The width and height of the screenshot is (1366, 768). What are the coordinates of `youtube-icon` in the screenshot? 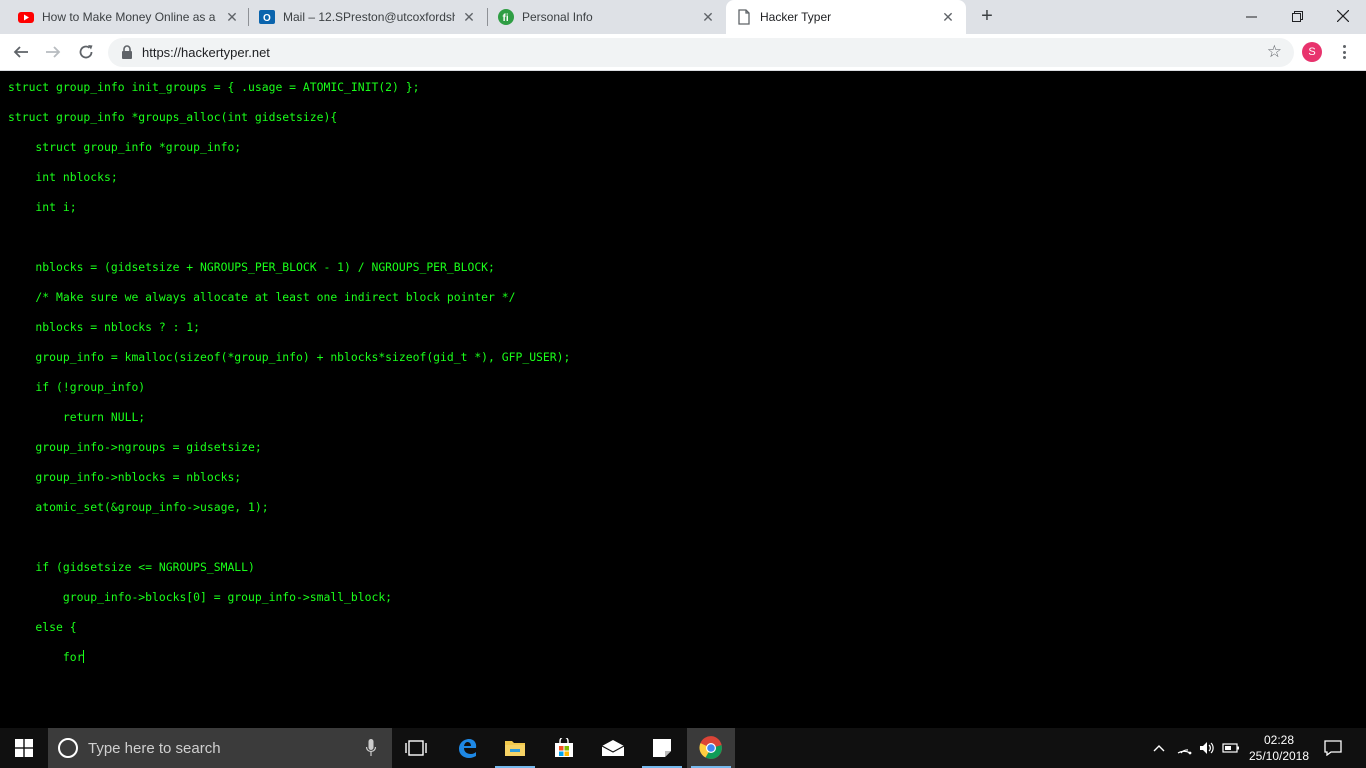 It's located at (26, 17).